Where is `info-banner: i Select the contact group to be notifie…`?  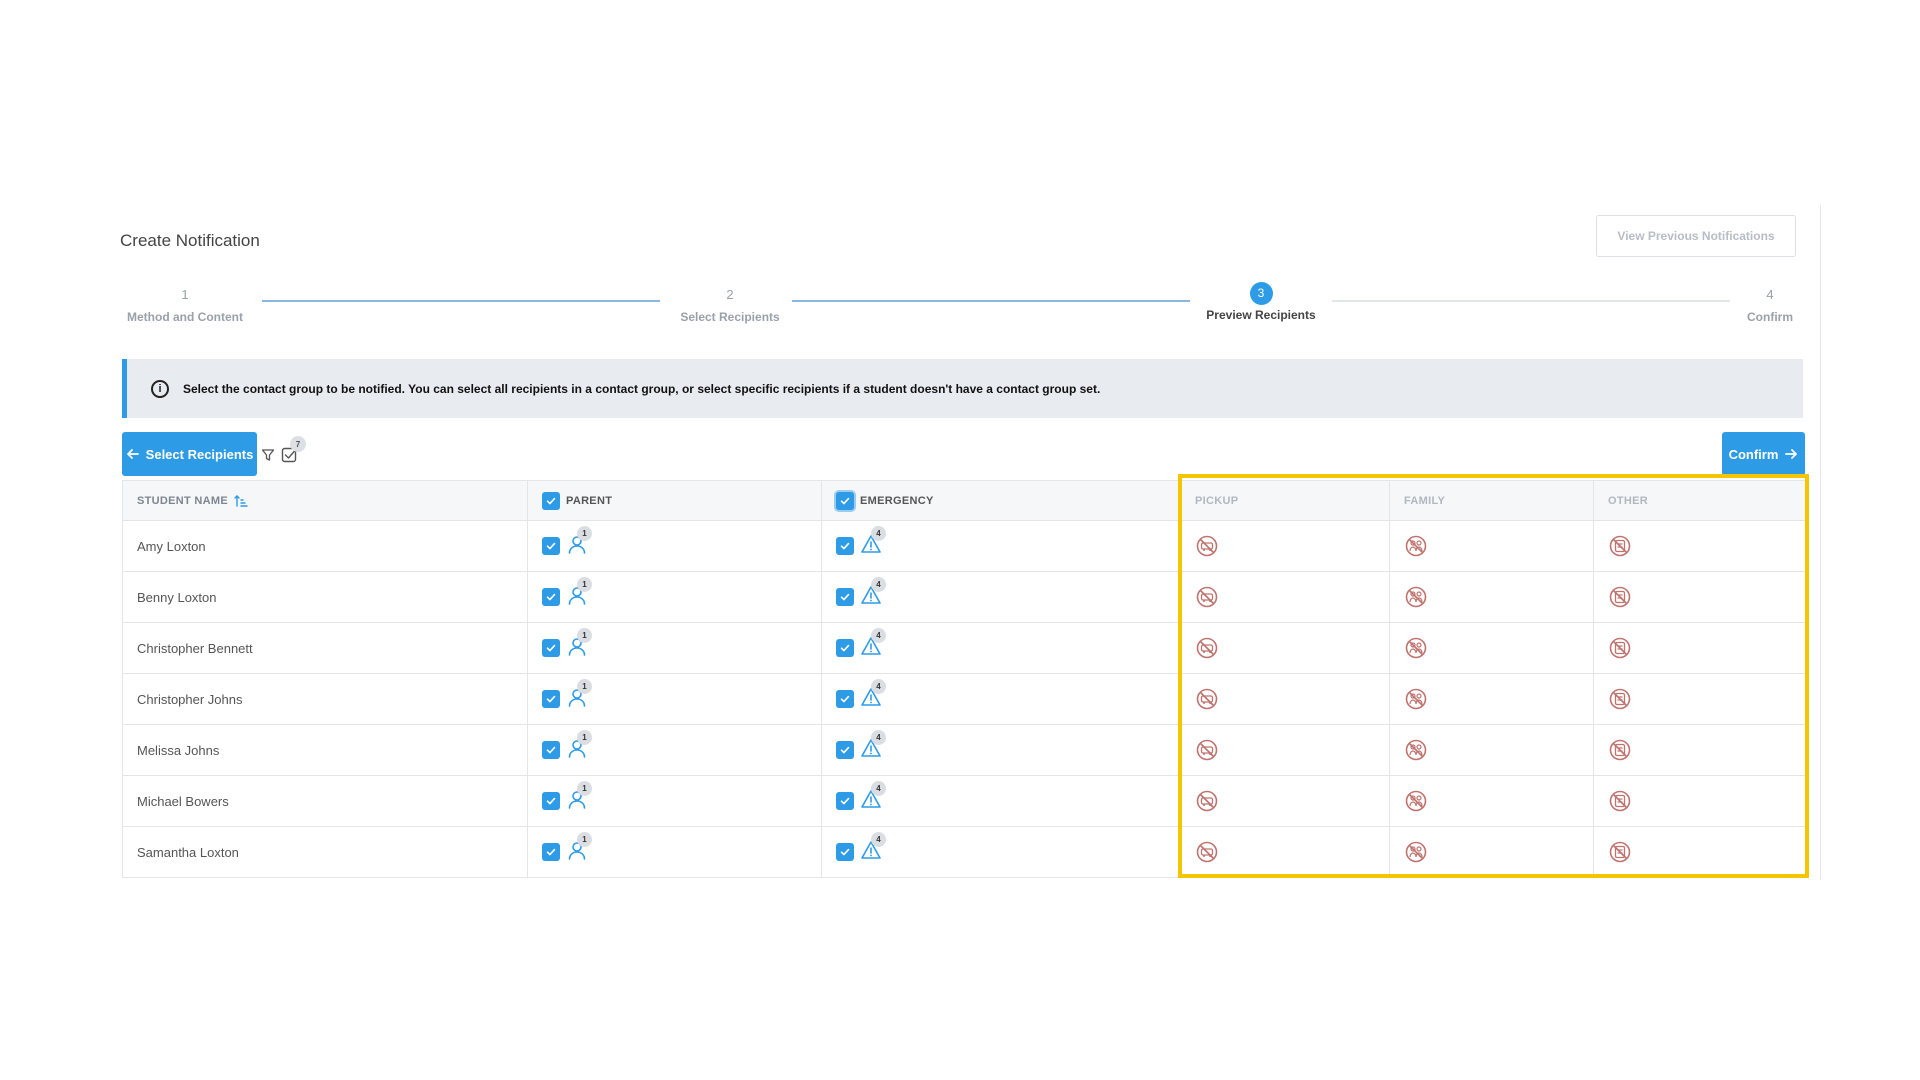 info-banner: i Select the contact group to be notifie… is located at coordinates (962, 388).